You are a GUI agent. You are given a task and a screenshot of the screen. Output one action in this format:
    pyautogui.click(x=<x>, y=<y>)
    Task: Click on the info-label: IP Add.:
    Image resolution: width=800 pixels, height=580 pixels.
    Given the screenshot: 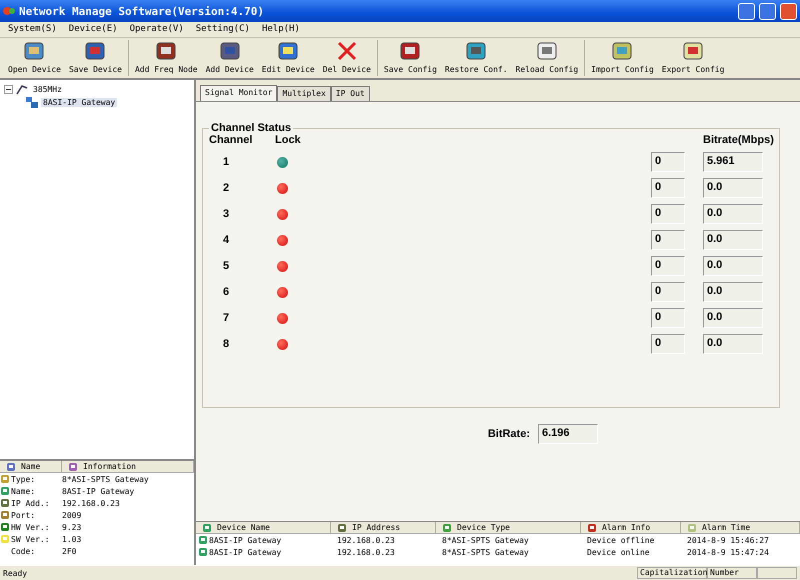 What is the action you would take?
    pyautogui.click(x=30, y=503)
    